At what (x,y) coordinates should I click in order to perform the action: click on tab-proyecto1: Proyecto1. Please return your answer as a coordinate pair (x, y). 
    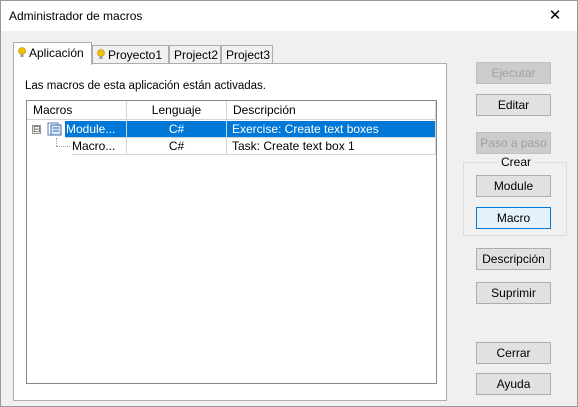
    Looking at the image, I should click on (130, 55).